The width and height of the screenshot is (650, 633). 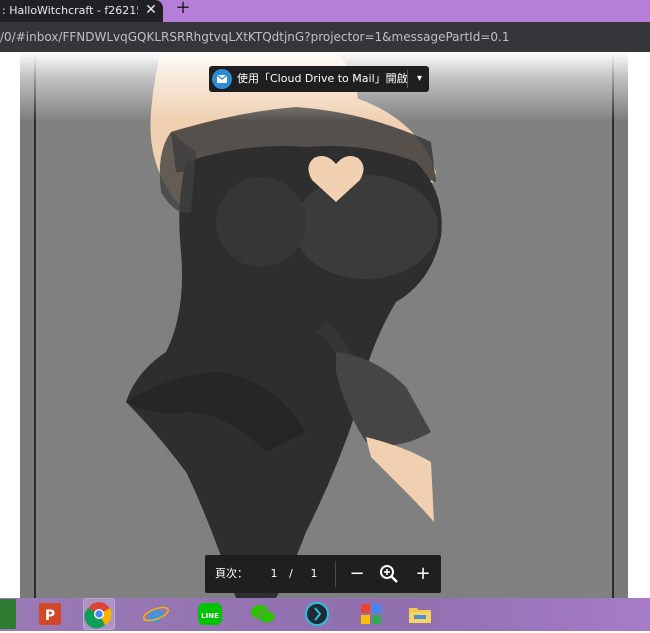 I want to click on powerpoint-icon: P, so click(x=51, y=614).